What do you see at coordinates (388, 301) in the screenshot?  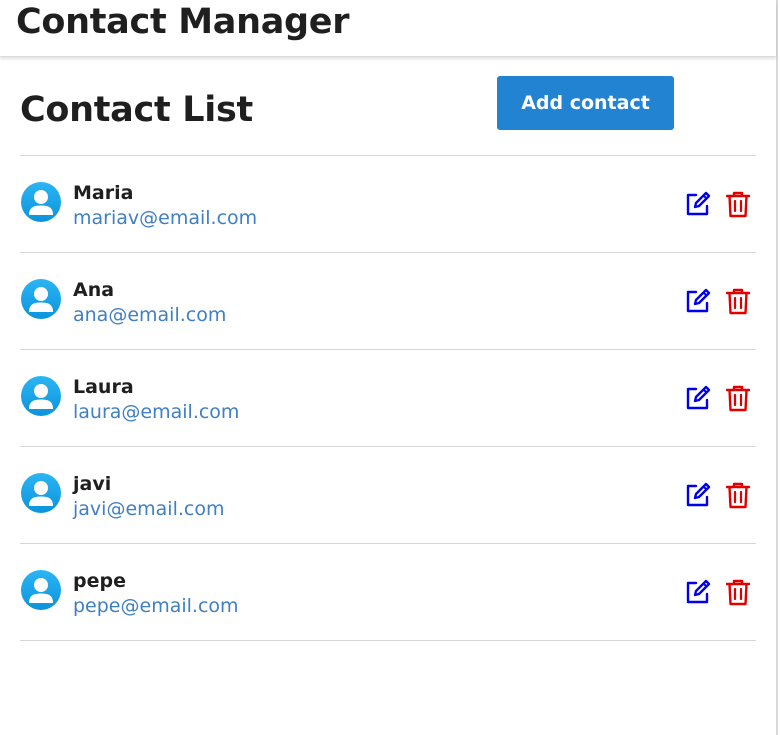 I see `contact-row-1: Ana ana@email.com` at bounding box center [388, 301].